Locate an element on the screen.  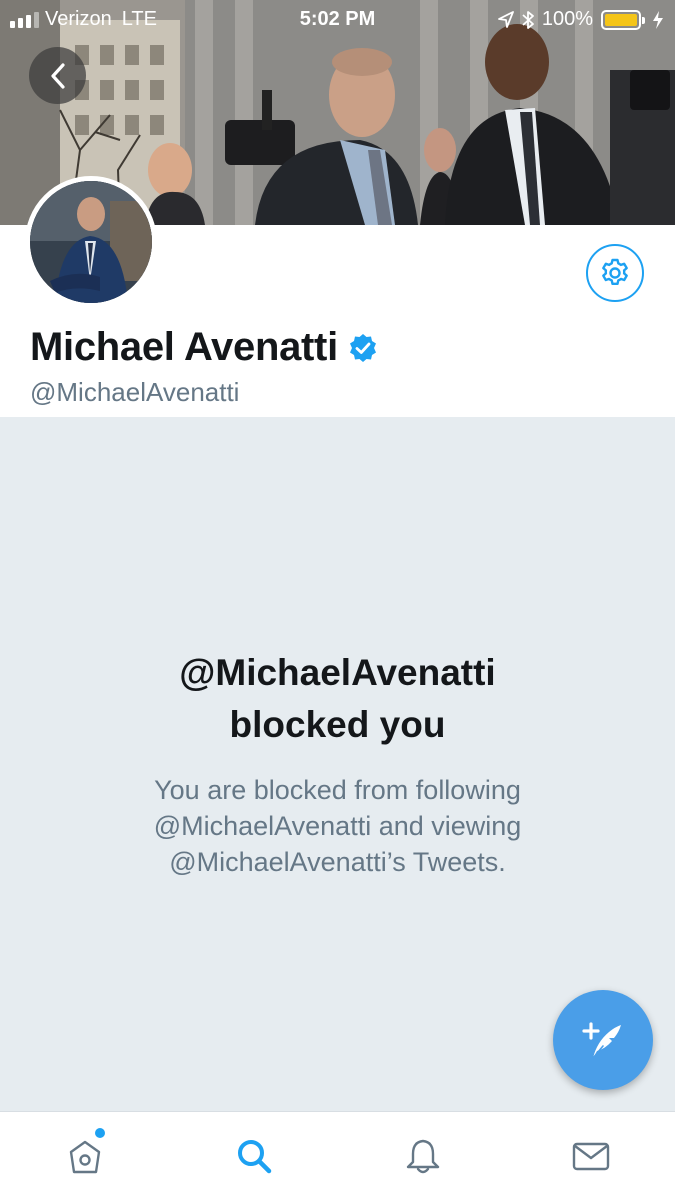
battery-percent: 100% is located at coordinates (567, 19).